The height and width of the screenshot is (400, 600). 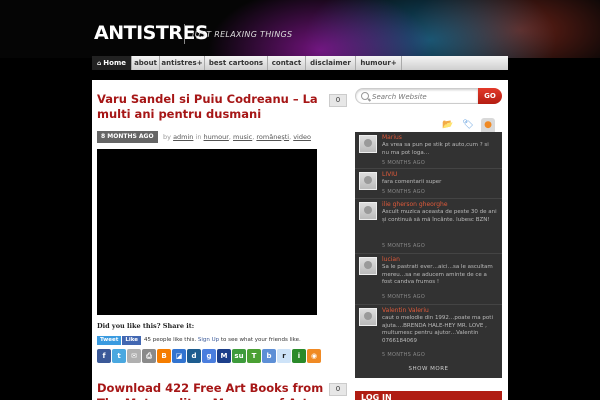 What do you see at coordinates (134, 356) in the screenshot?
I see `email-icon: ✉` at bounding box center [134, 356].